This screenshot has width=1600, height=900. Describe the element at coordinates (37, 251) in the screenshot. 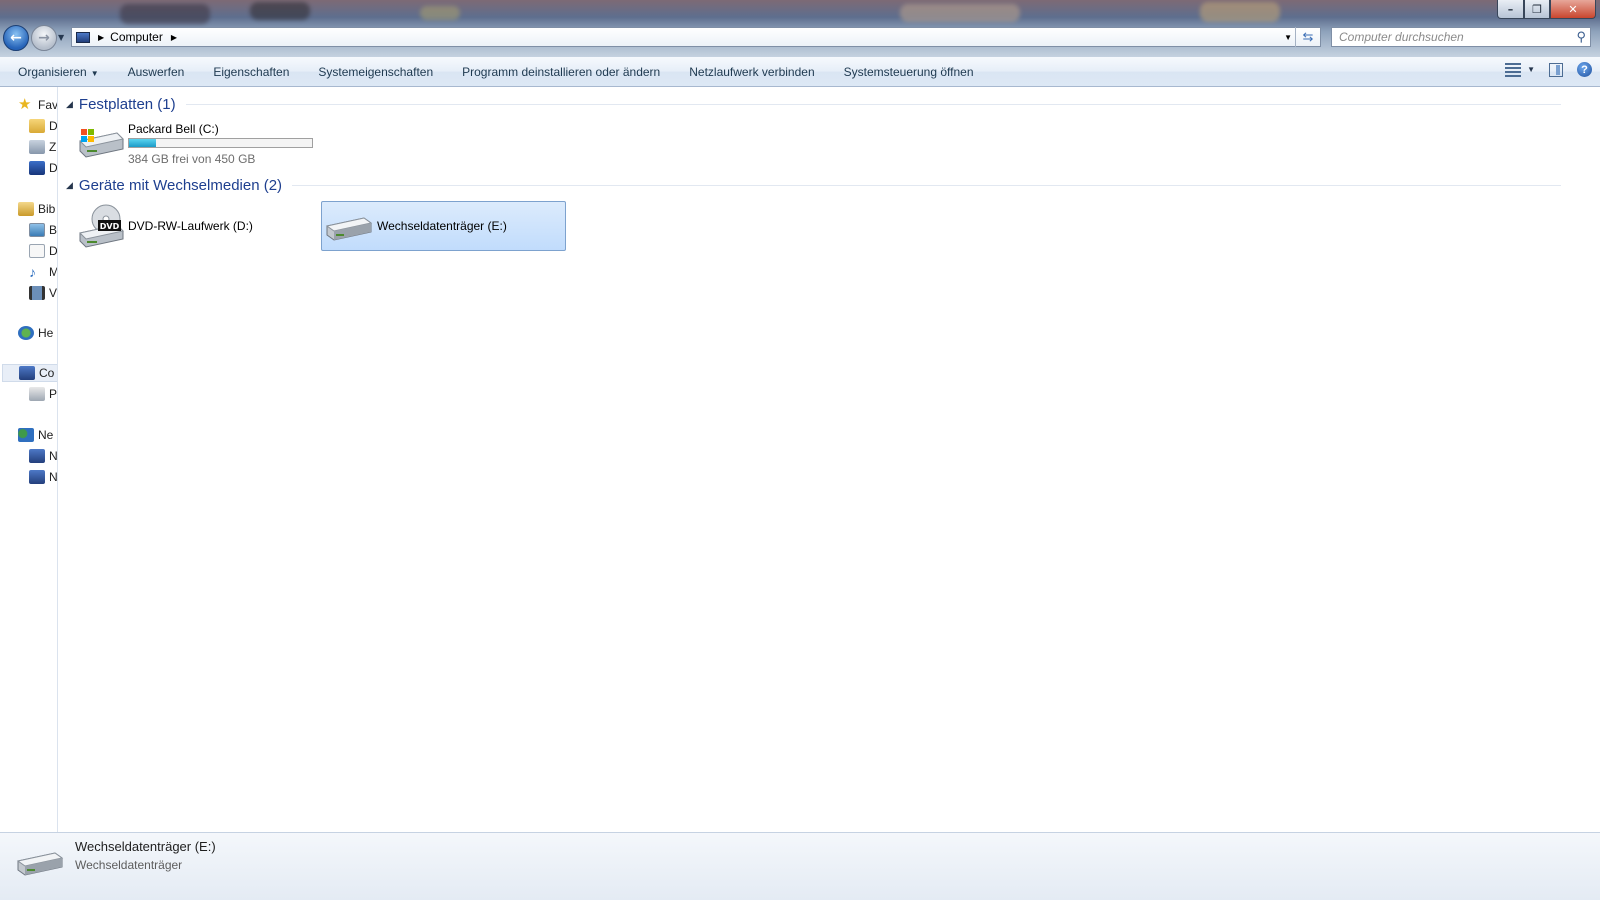

I see `documents-icon` at that location.